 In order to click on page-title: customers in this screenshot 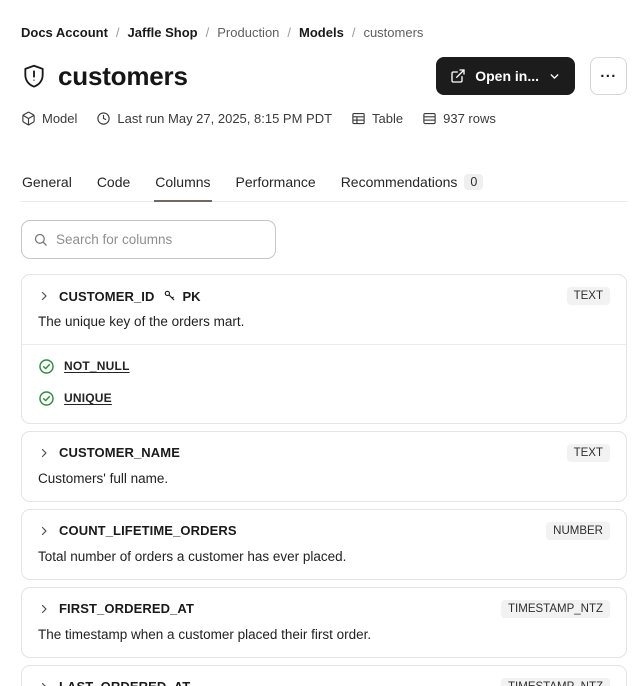, I will do `click(123, 75)`.